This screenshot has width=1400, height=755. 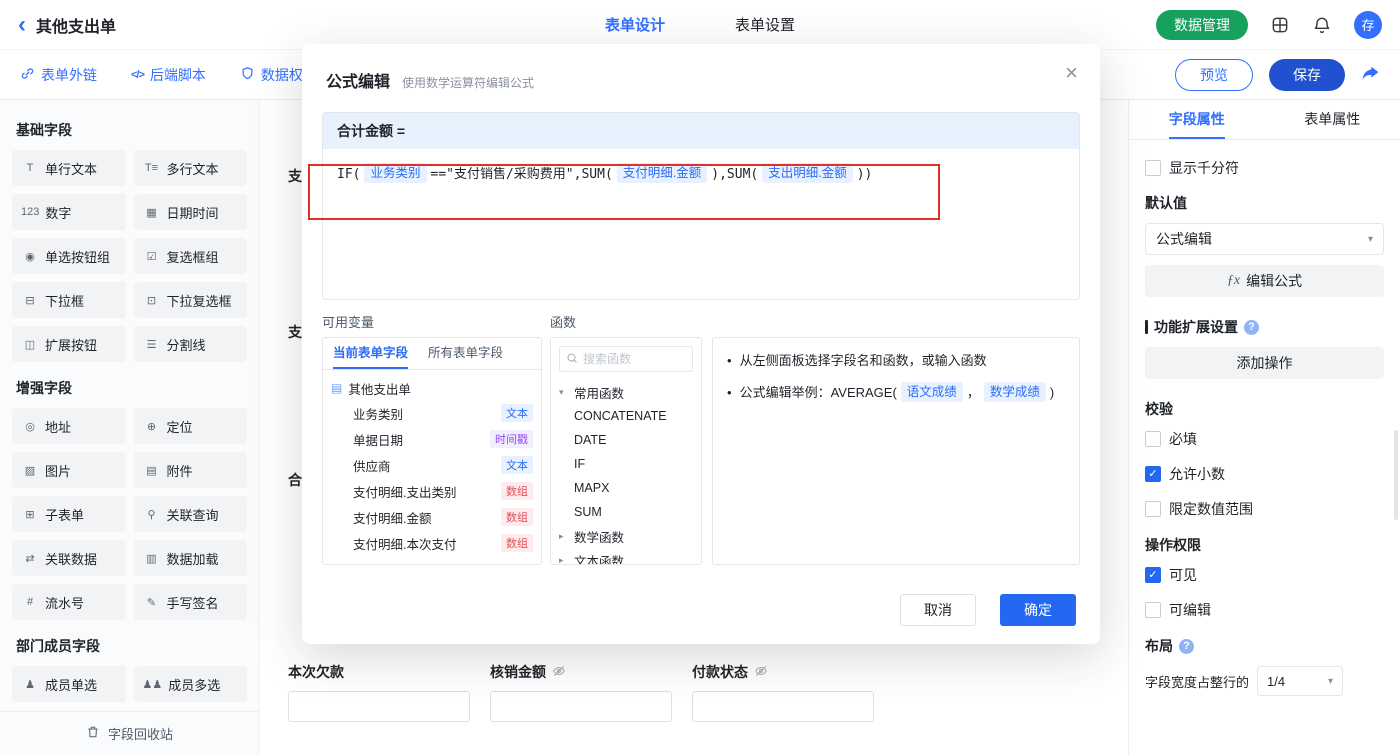 I want to click on variable-item: 业务类别 文本, so click(x=432, y=413).